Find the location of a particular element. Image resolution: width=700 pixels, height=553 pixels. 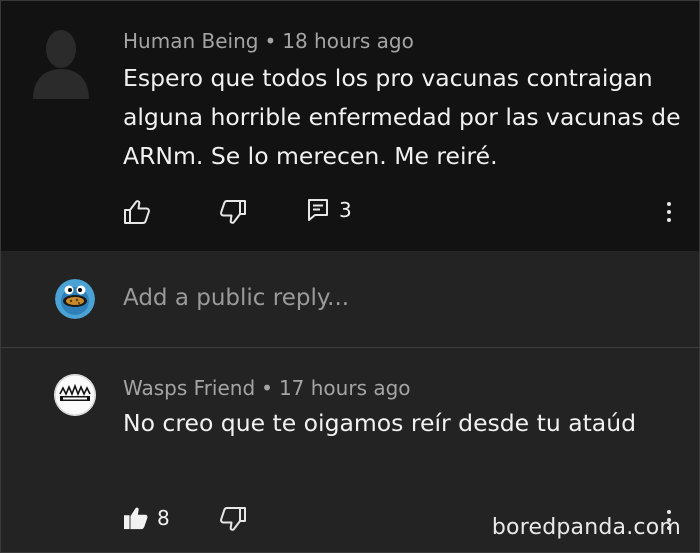

like-button is located at coordinates (137, 212).